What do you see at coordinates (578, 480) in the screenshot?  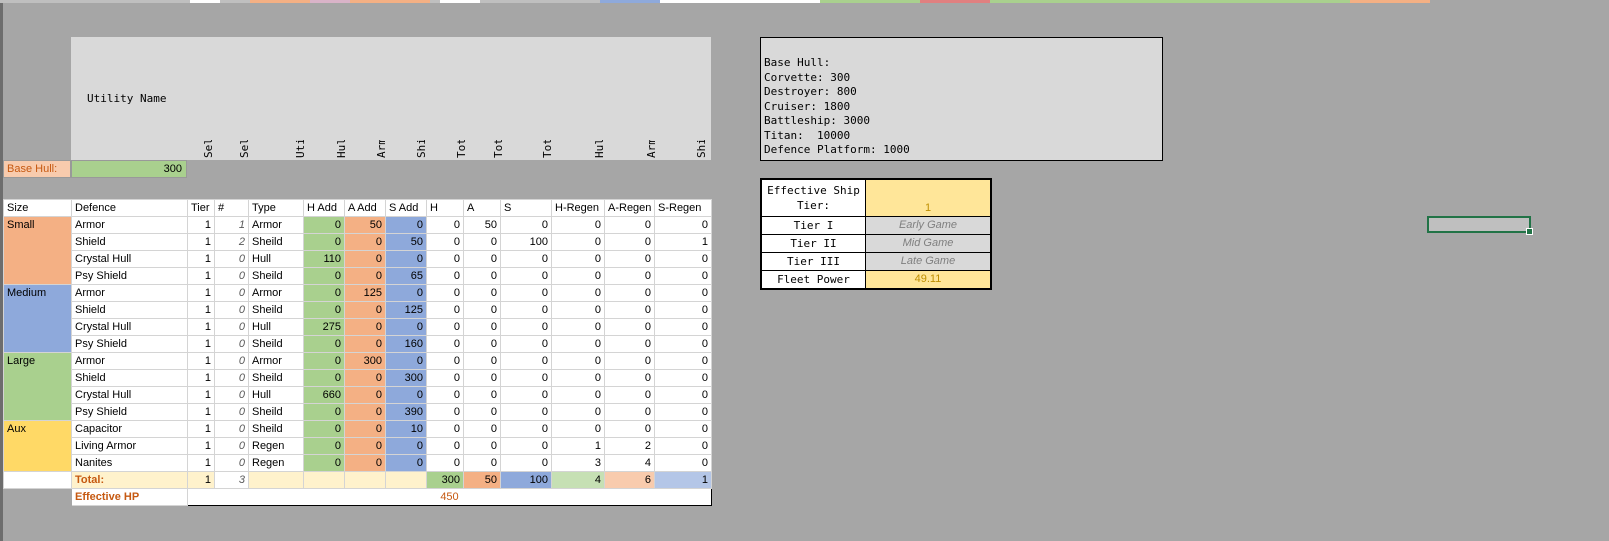 I see `total-hregen: 4` at bounding box center [578, 480].